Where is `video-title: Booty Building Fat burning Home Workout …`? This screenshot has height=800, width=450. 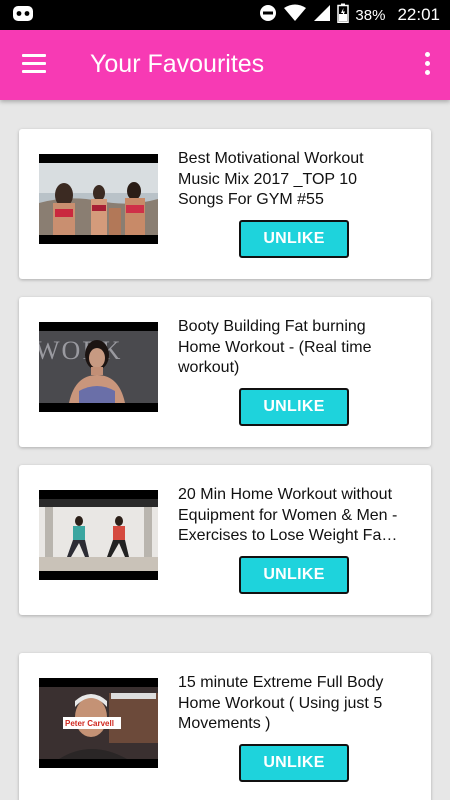
video-title: Booty Building Fat burning Home Workout … is located at coordinates (290, 348).